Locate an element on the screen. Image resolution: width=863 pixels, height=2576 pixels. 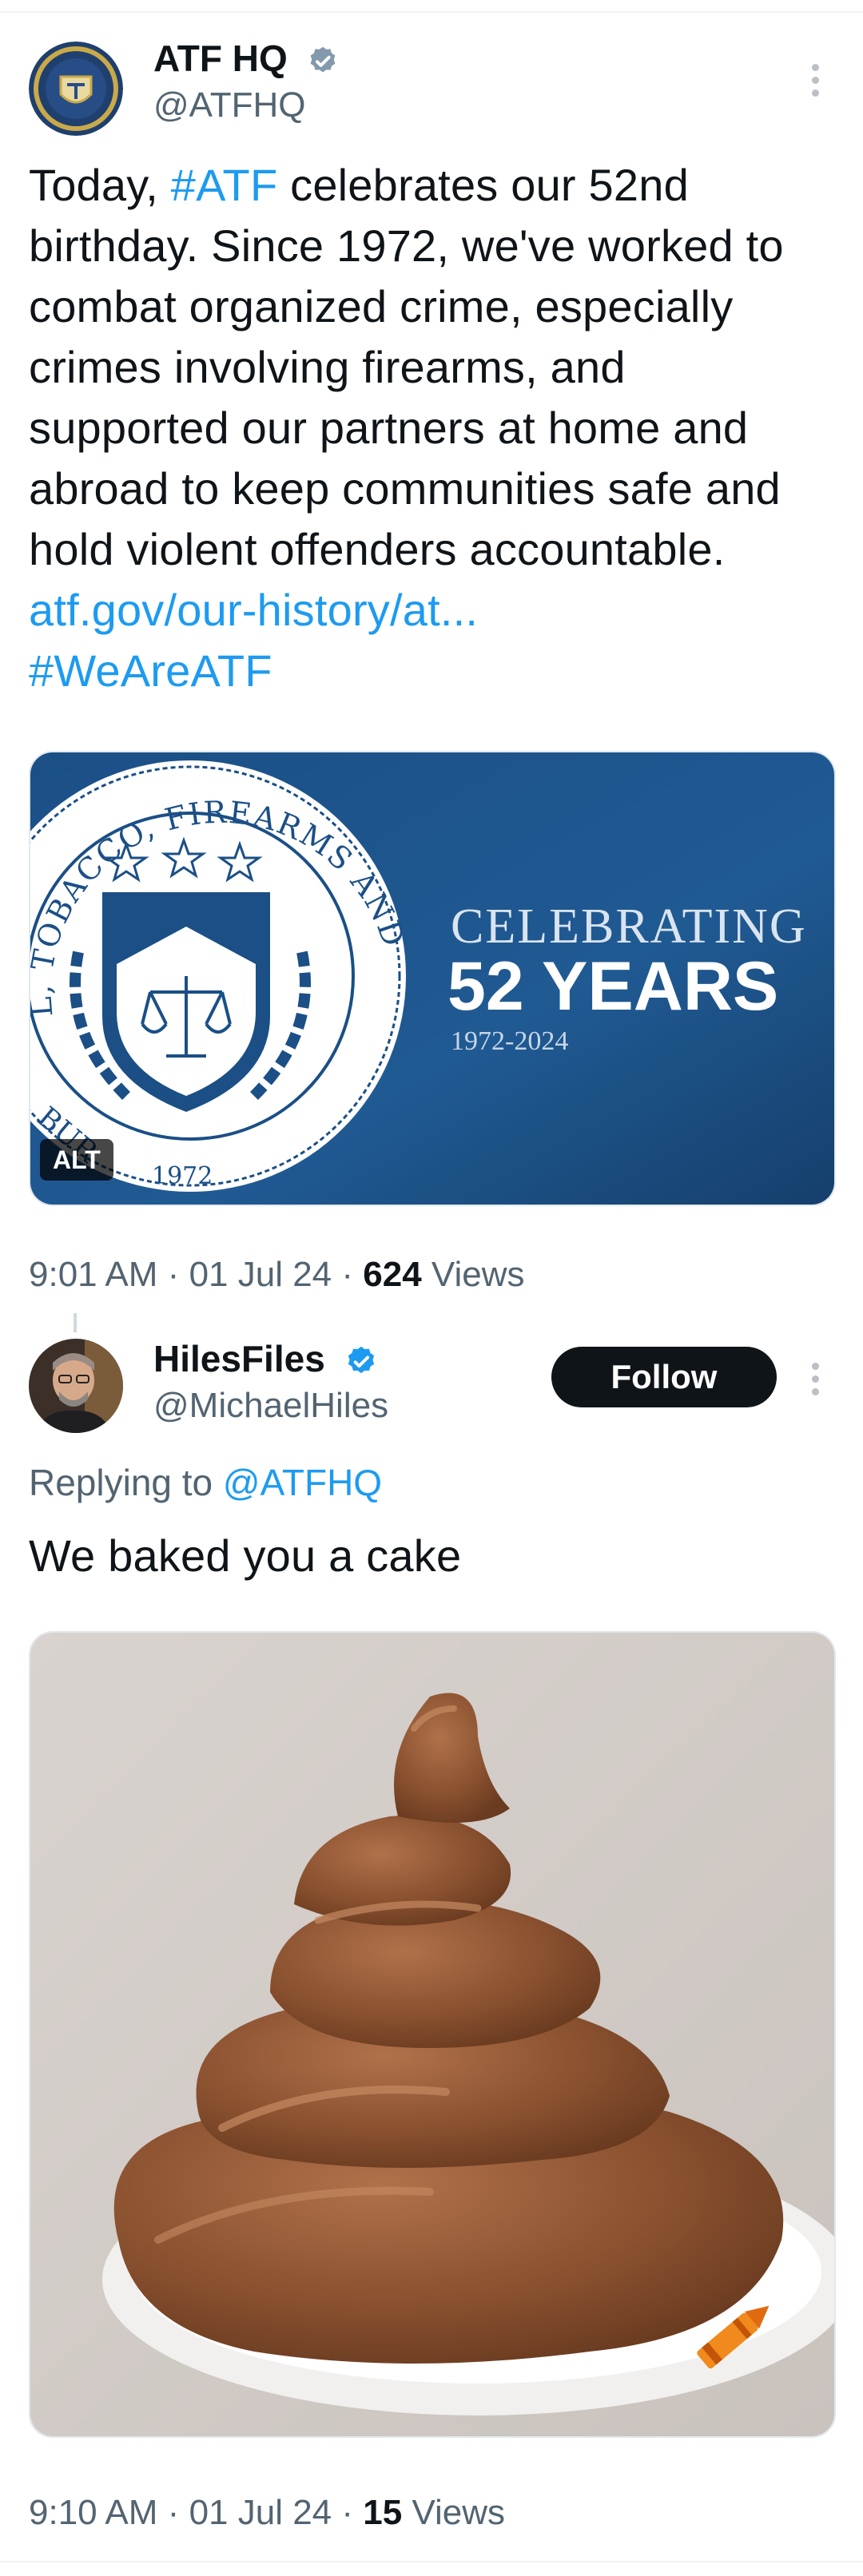
top-divider is located at coordinates (431, 12).